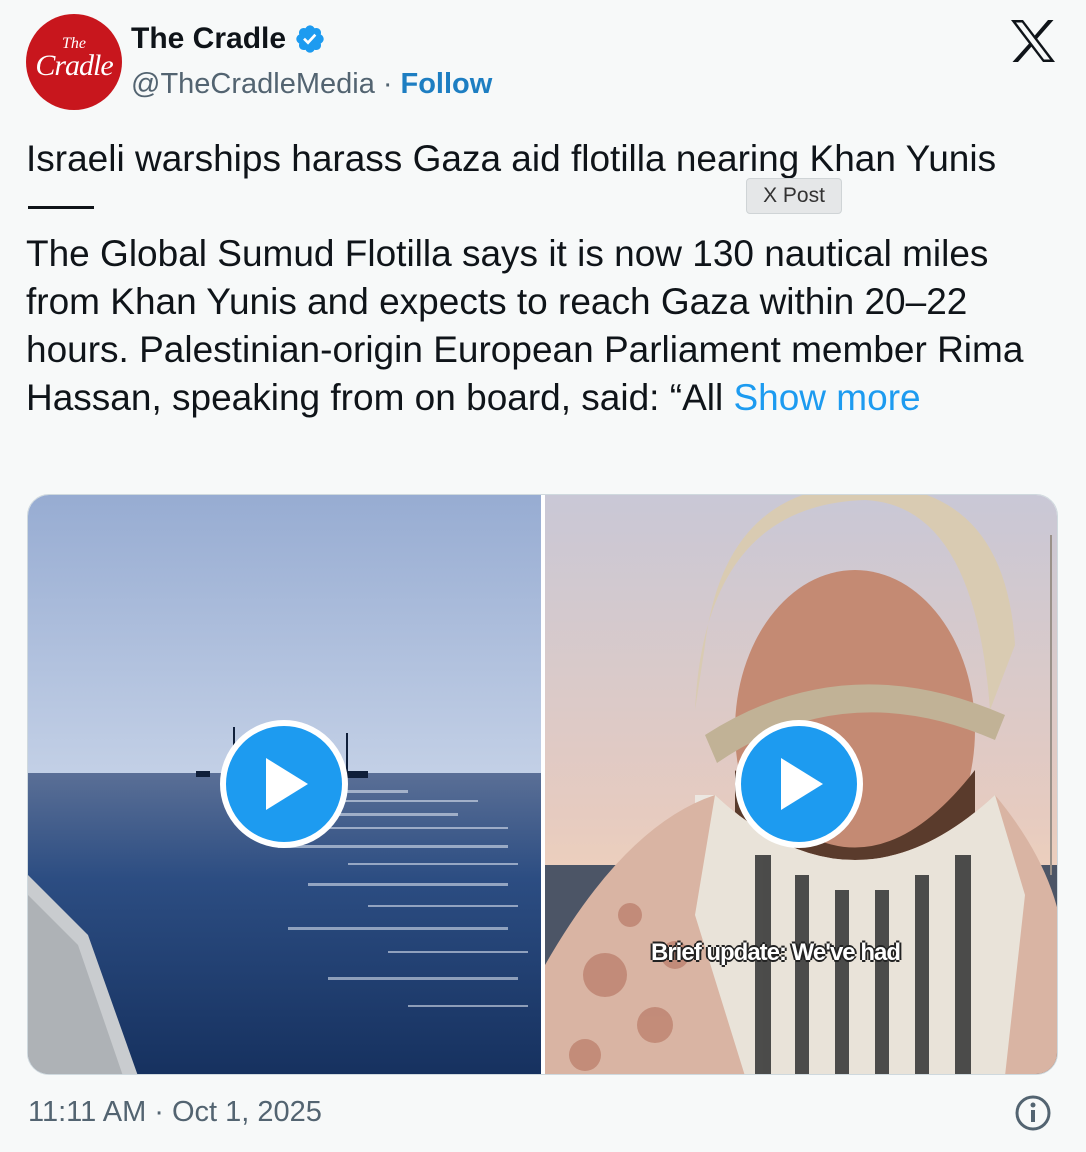  Describe the element at coordinates (826, 397) in the screenshot. I see `show-more-link: Show more` at that location.